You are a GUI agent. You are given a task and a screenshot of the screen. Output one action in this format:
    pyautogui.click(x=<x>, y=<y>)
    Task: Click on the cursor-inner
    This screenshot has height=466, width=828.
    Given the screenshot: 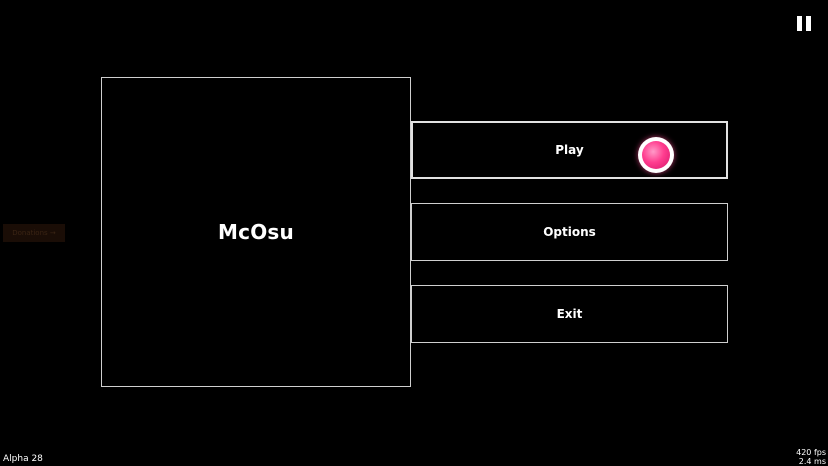 What is the action you would take?
    pyautogui.click(x=656, y=155)
    